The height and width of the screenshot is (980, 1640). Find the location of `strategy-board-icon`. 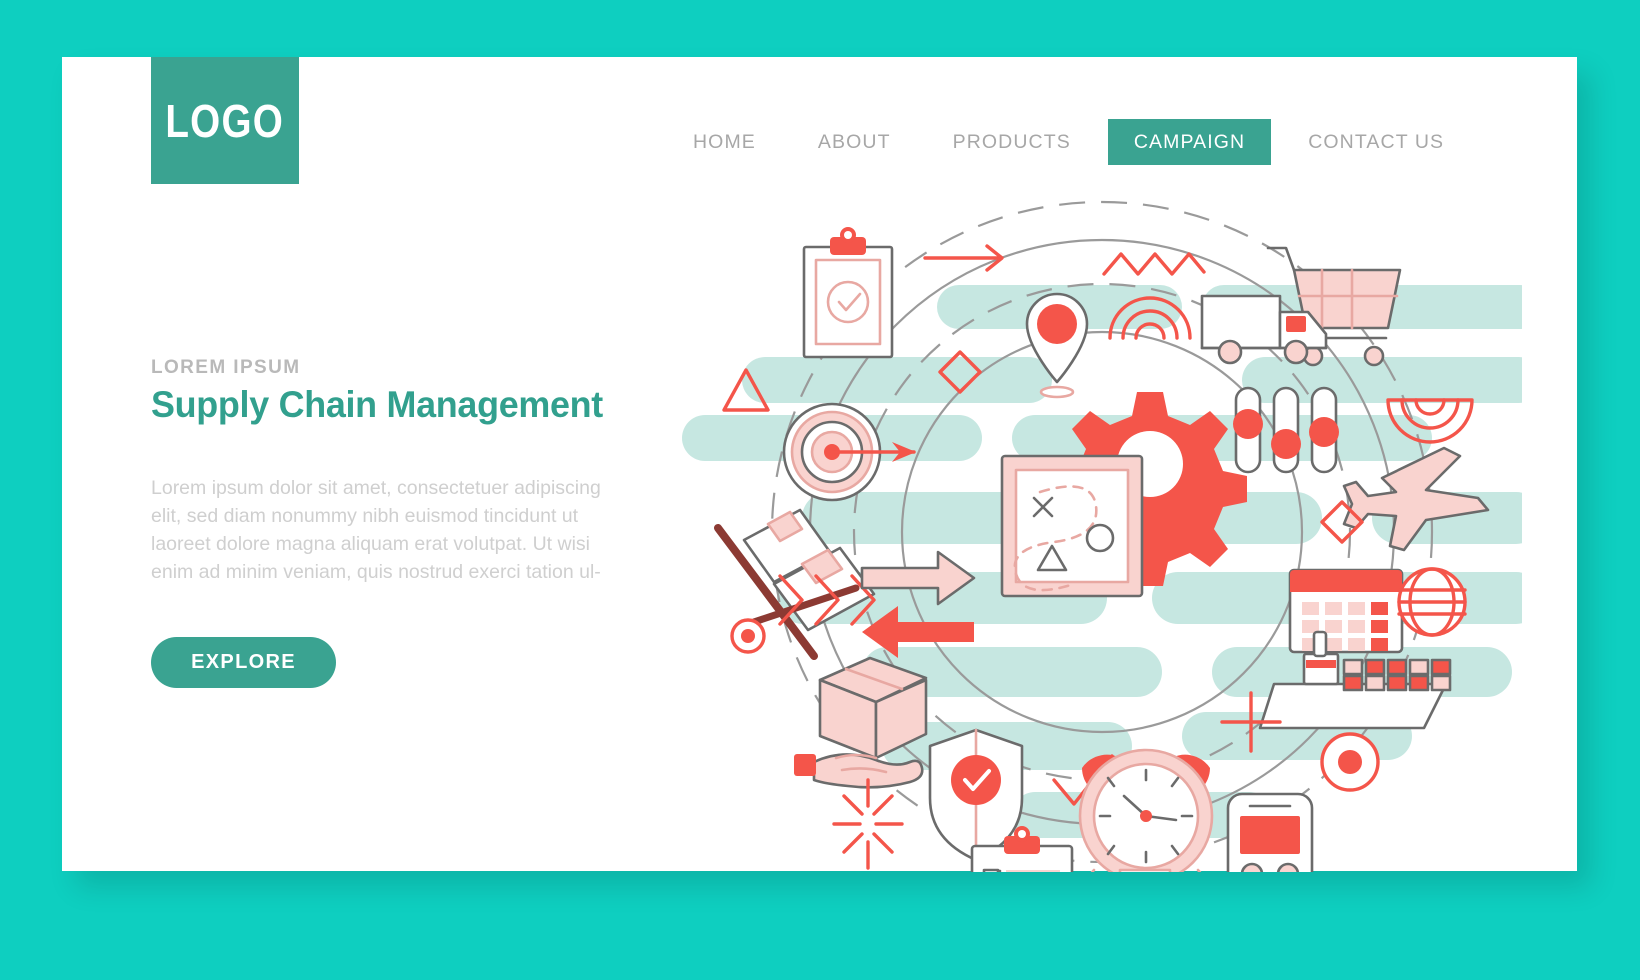

strategy-board-icon is located at coordinates (1072, 526).